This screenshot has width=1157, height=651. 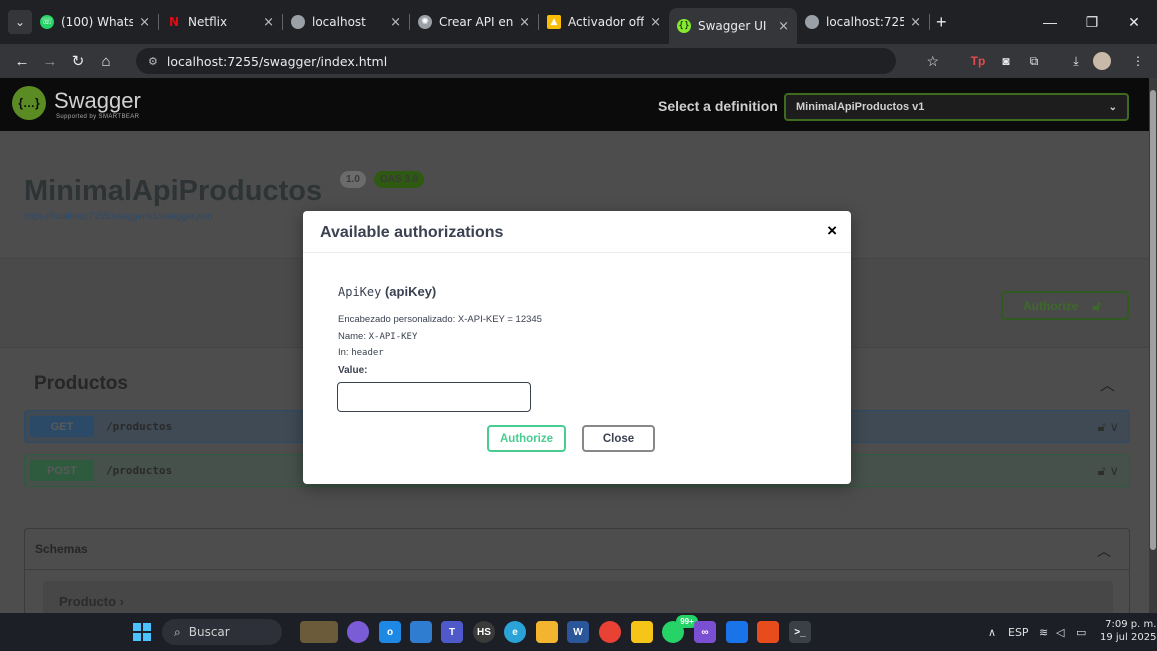 What do you see at coordinates (547, 632) in the screenshot?
I see `file-explorer-icon` at bounding box center [547, 632].